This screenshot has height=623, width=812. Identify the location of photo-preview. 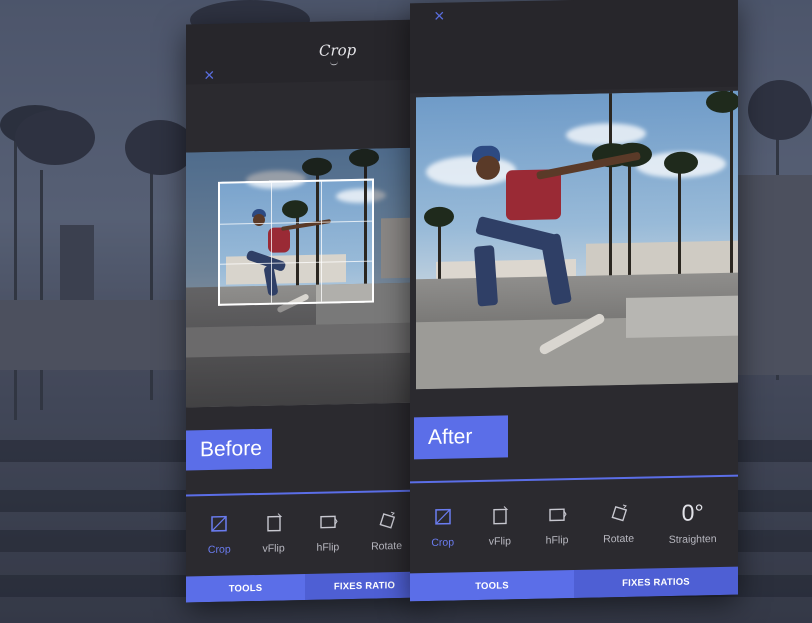
(305, 277).